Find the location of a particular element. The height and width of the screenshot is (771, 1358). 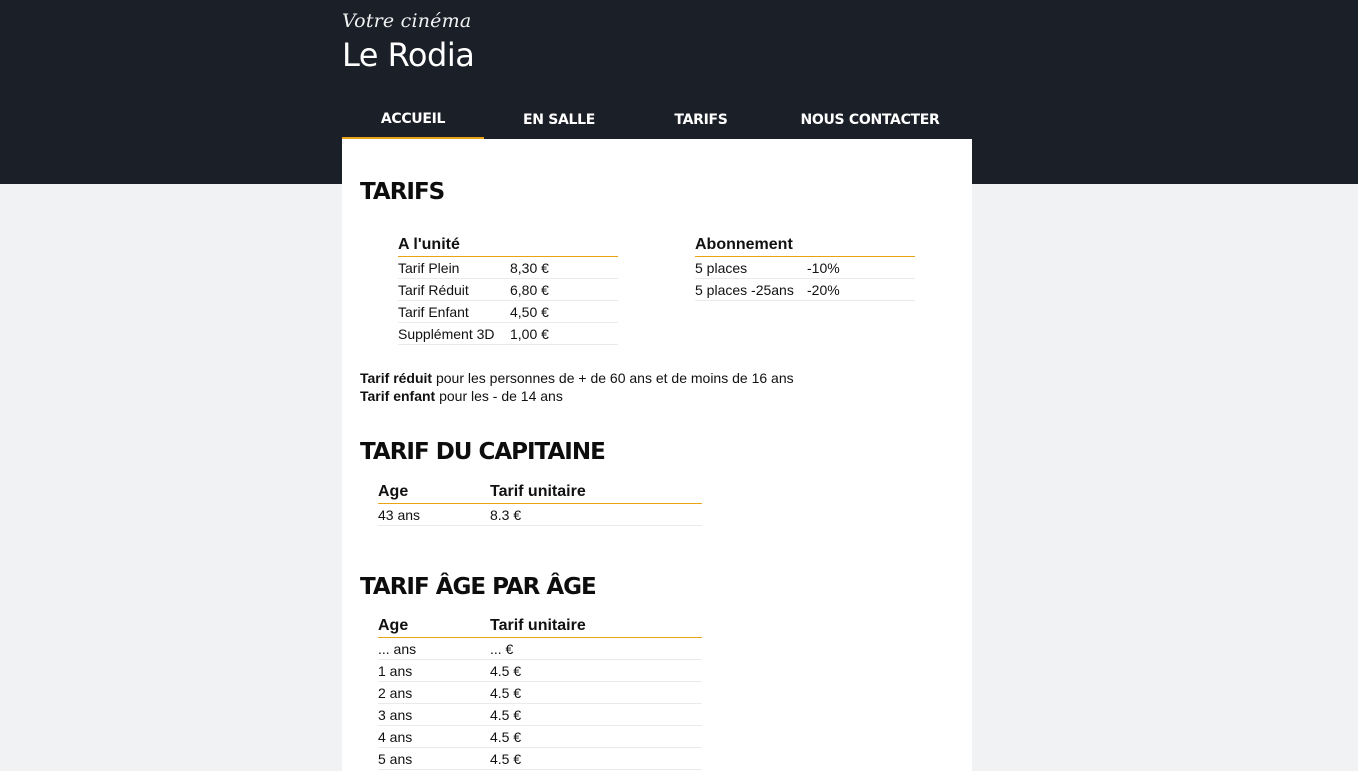

age-par-age-heading: TARIF ÂGE PAR ÂGE is located at coordinates (478, 587).